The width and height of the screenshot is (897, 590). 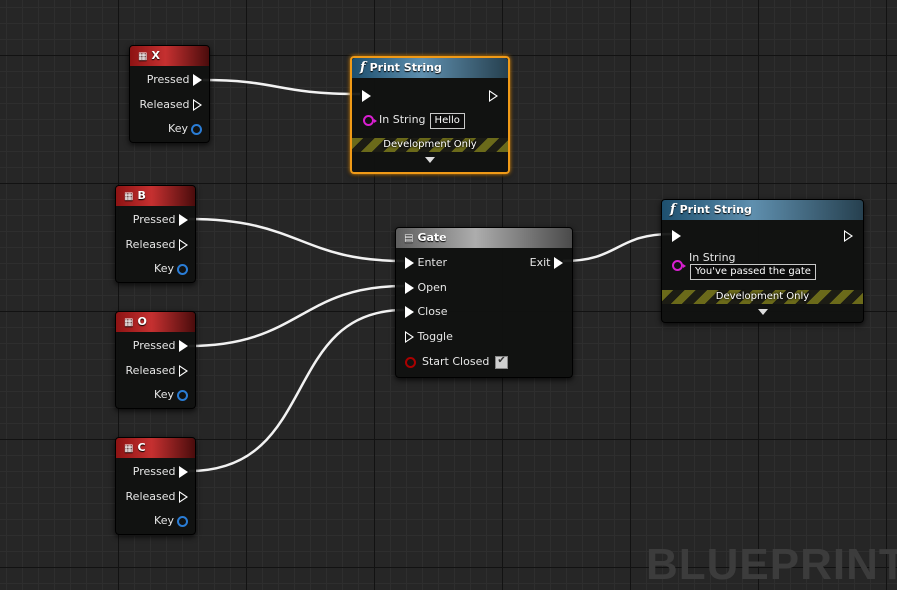 What do you see at coordinates (155, 486) in the screenshot?
I see `input-key-c-node: ▦ C Pressed Released Key` at bounding box center [155, 486].